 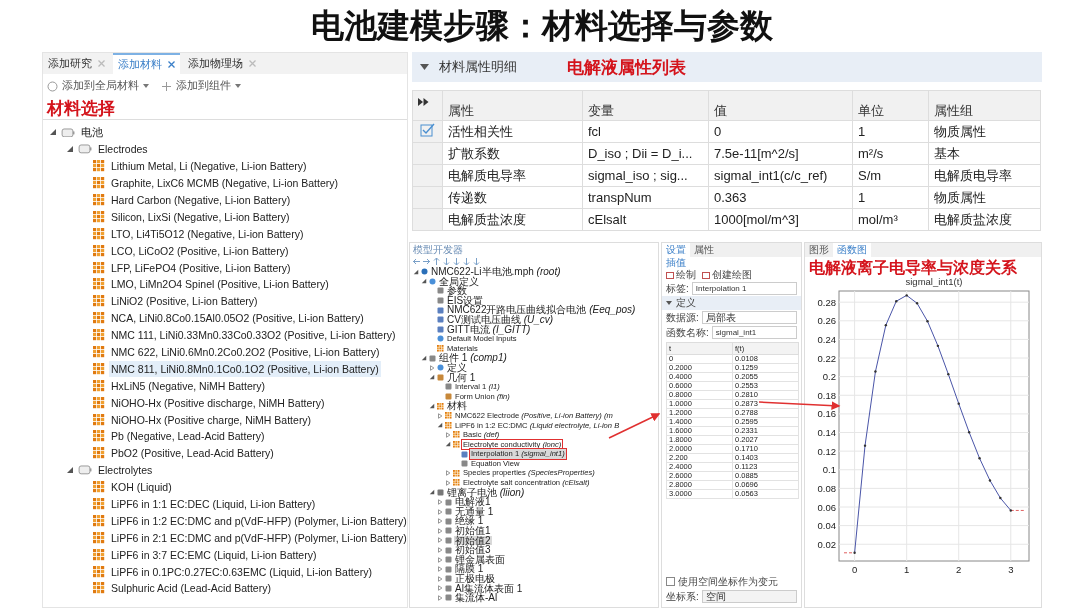 What do you see at coordinates (473, 358) in the screenshot?
I see `tree-item: 组件 1 (comp1)` at bounding box center [473, 358].